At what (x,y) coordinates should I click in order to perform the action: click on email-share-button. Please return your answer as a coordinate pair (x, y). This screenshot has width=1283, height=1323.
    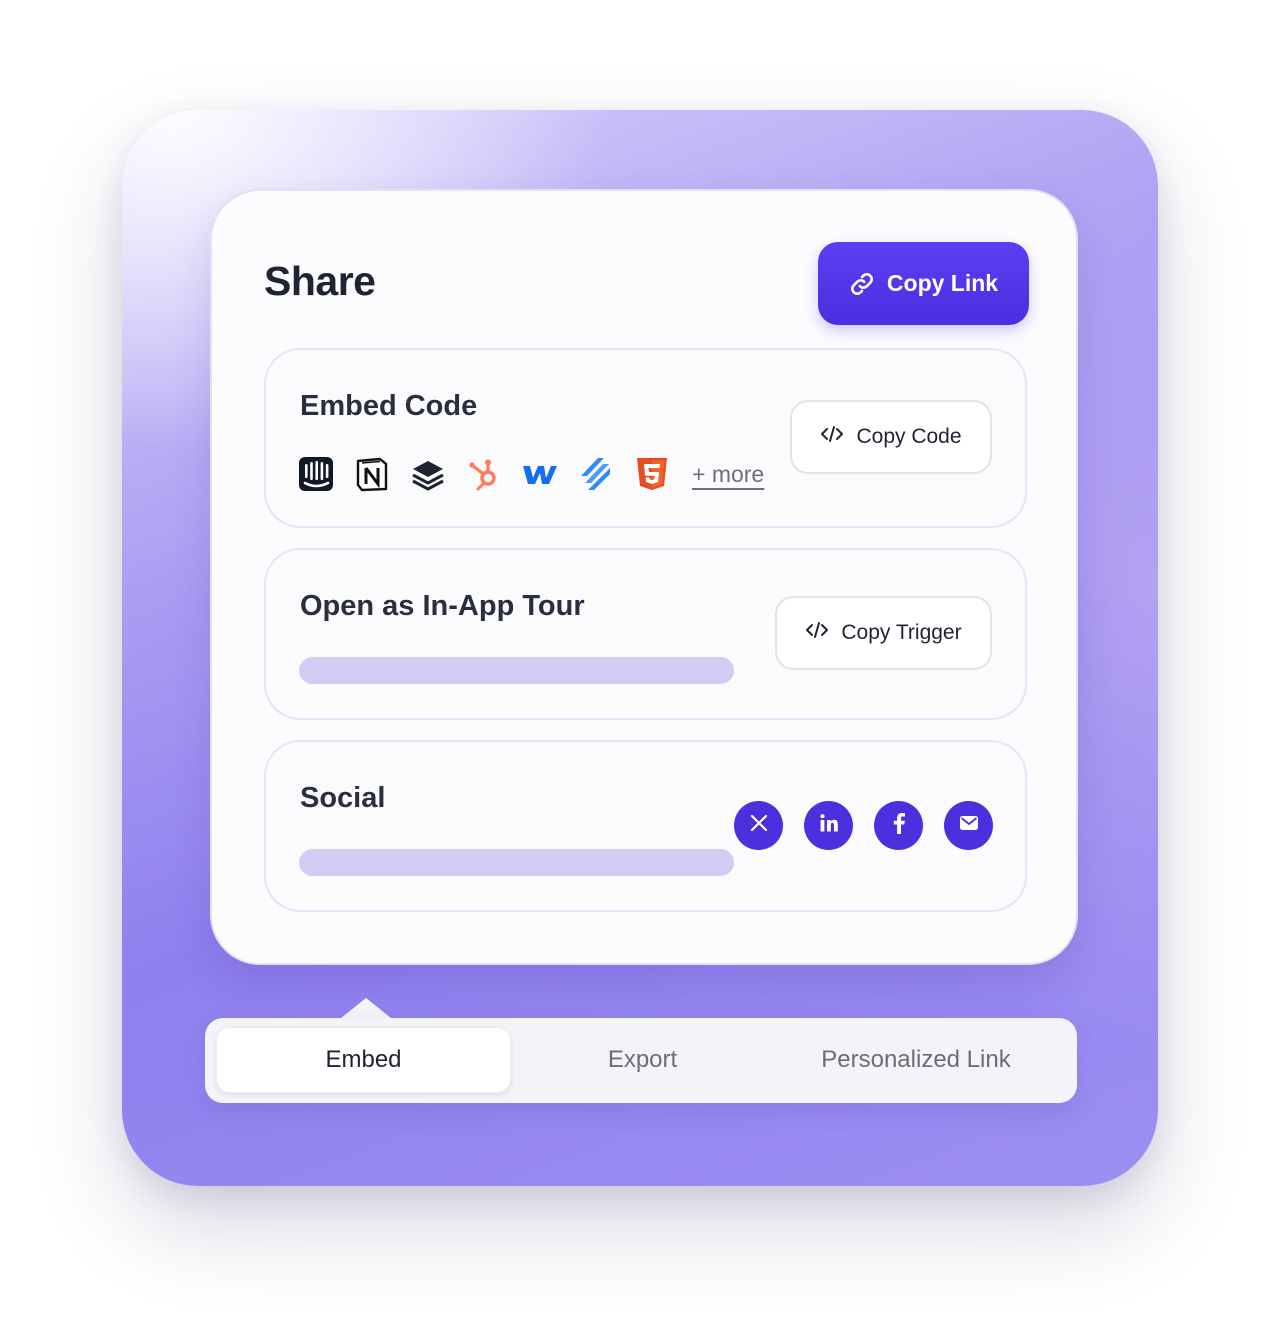
    Looking at the image, I should click on (968, 825).